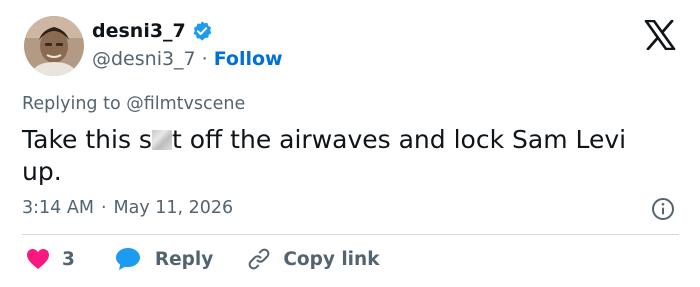  I want to click on author-name-row: desni3_7, so click(152, 31).